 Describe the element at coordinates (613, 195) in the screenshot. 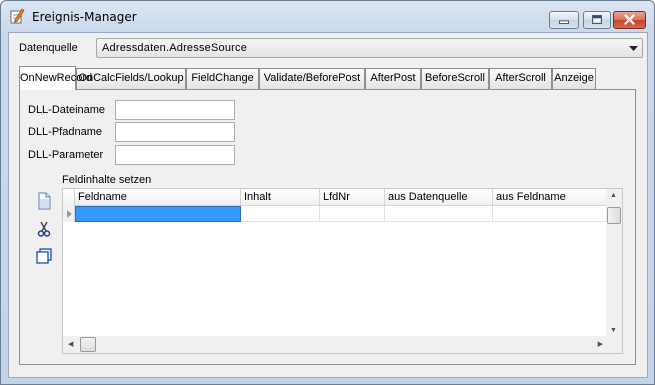

I see `scroll-up-icon: ▲` at that location.